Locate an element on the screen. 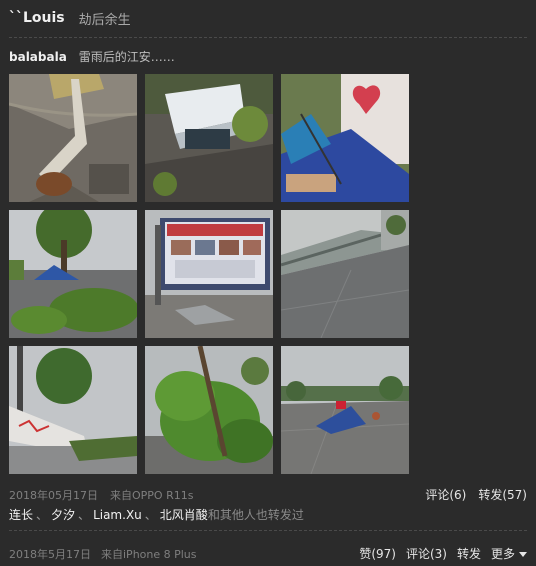 The width and height of the screenshot is (536, 566). repost-timestamp: 2018年05月17日 is located at coordinates (53, 495).